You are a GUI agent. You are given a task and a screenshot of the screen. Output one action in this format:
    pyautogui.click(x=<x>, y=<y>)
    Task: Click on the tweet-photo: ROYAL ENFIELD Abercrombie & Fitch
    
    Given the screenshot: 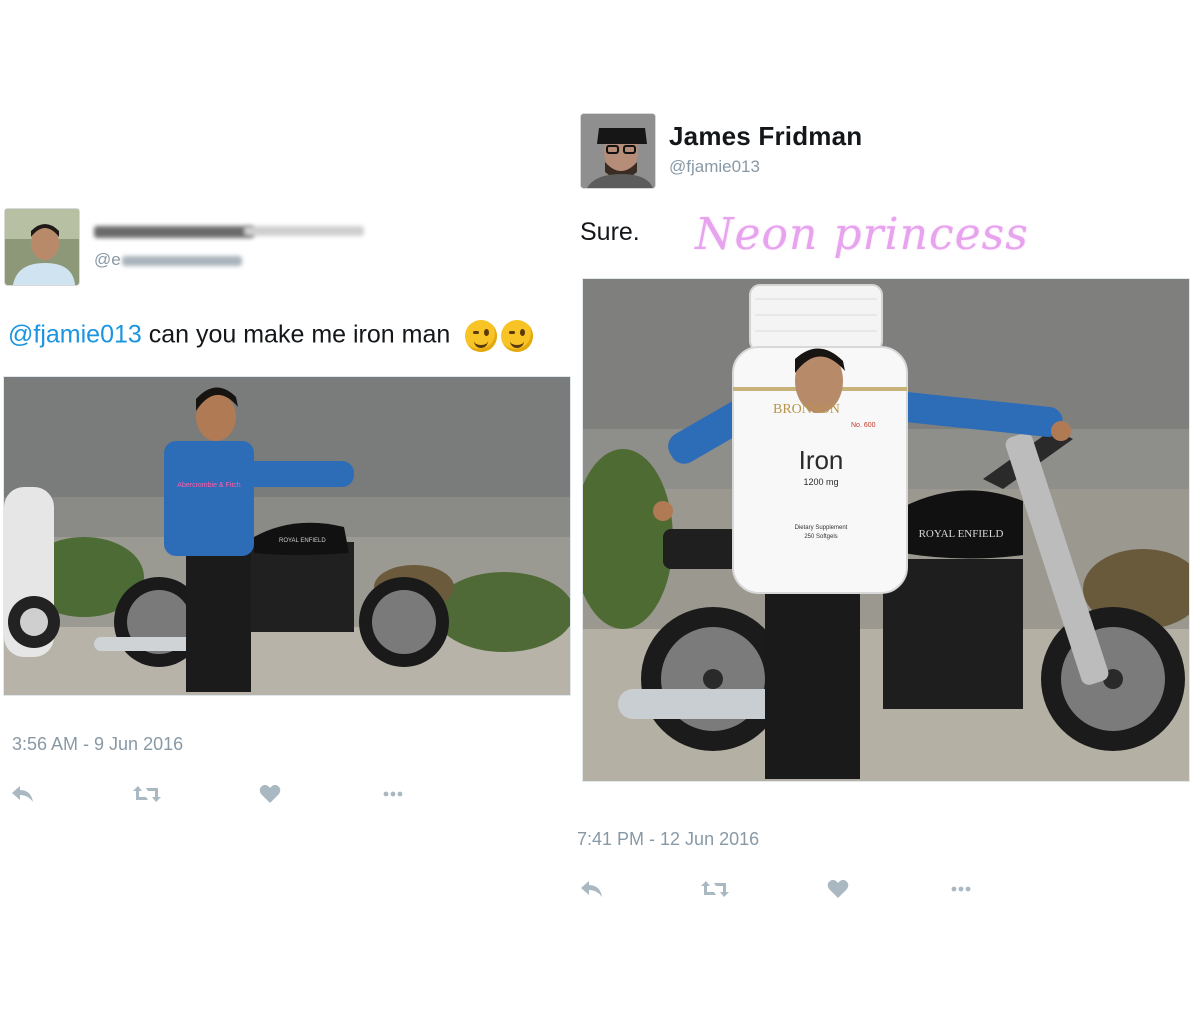 What is the action you would take?
    pyautogui.click(x=287, y=536)
    